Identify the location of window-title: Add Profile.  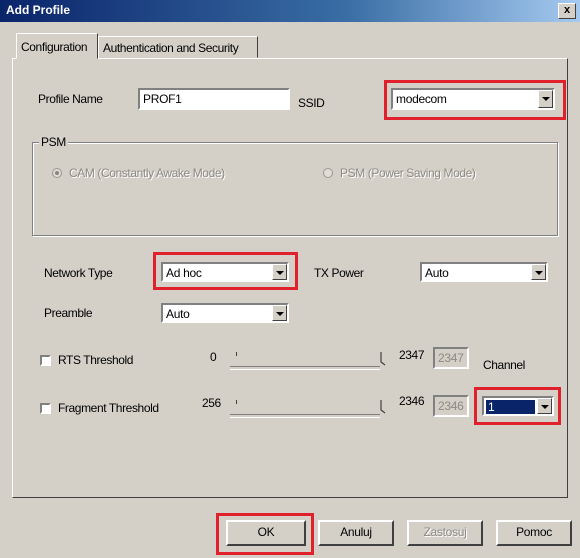
(38, 10).